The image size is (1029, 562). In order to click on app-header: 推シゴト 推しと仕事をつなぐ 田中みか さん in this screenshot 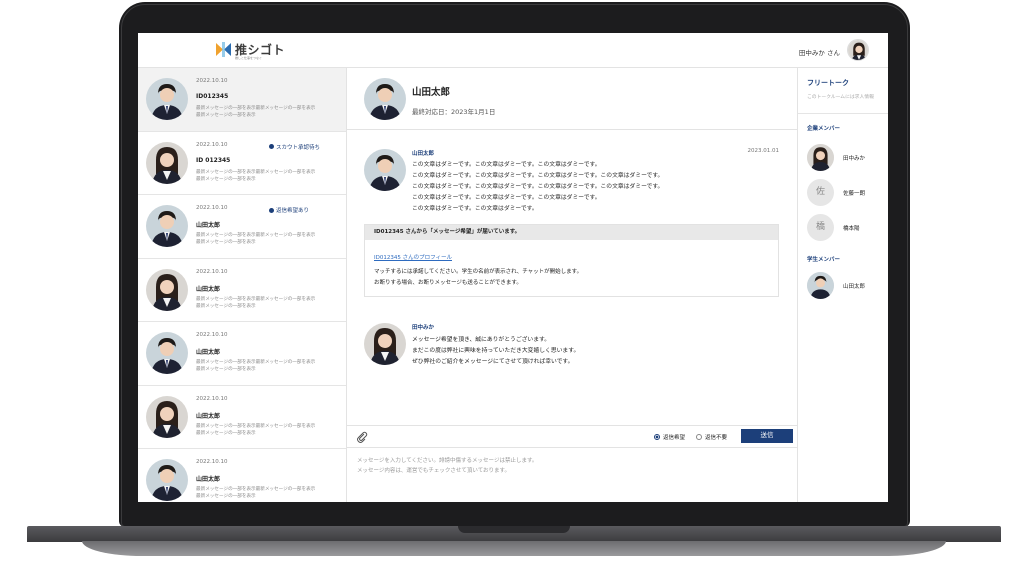, I will do `click(513, 50)`.